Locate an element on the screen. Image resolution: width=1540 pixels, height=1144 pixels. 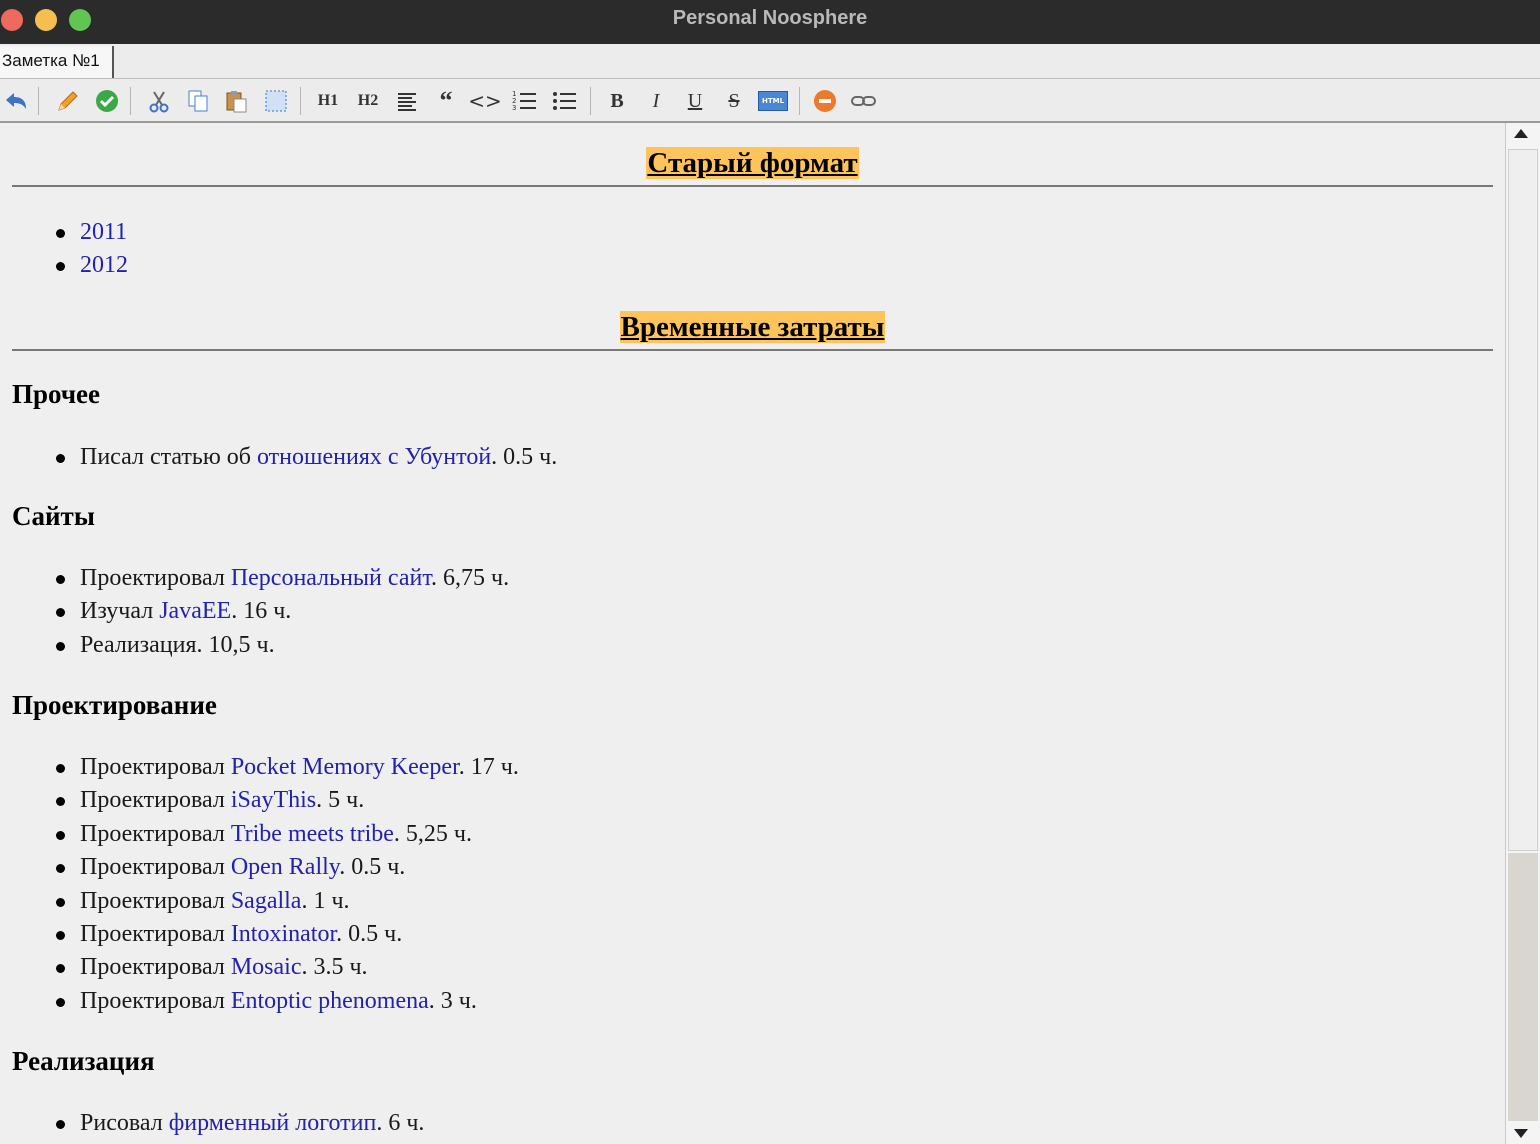
select-all-icon is located at coordinates (276, 101).